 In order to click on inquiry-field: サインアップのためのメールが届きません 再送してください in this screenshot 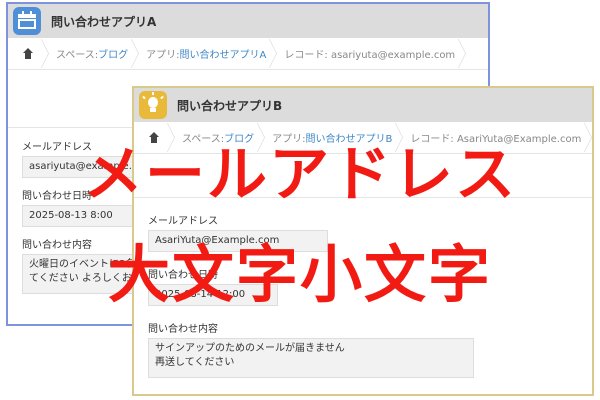, I will do `click(311, 358)`.